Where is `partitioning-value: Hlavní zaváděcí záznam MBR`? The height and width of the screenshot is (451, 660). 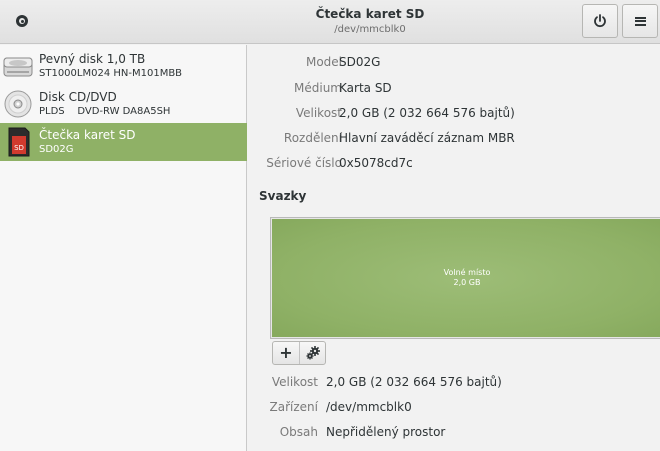 partitioning-value: Hlavní zaváděcí záznam MBR is located at coordinates (427, 138).